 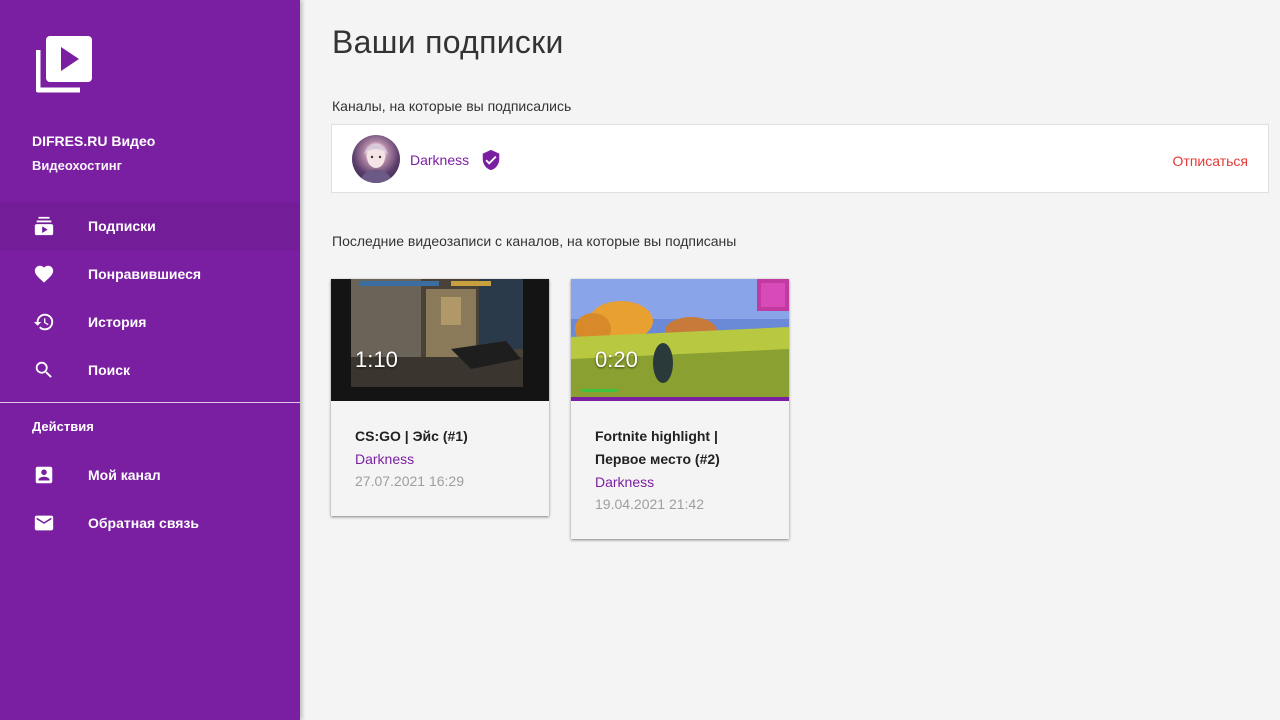 I want to click on sidebar-item-subscriptions: Подписки, so click(x=150, y=226).